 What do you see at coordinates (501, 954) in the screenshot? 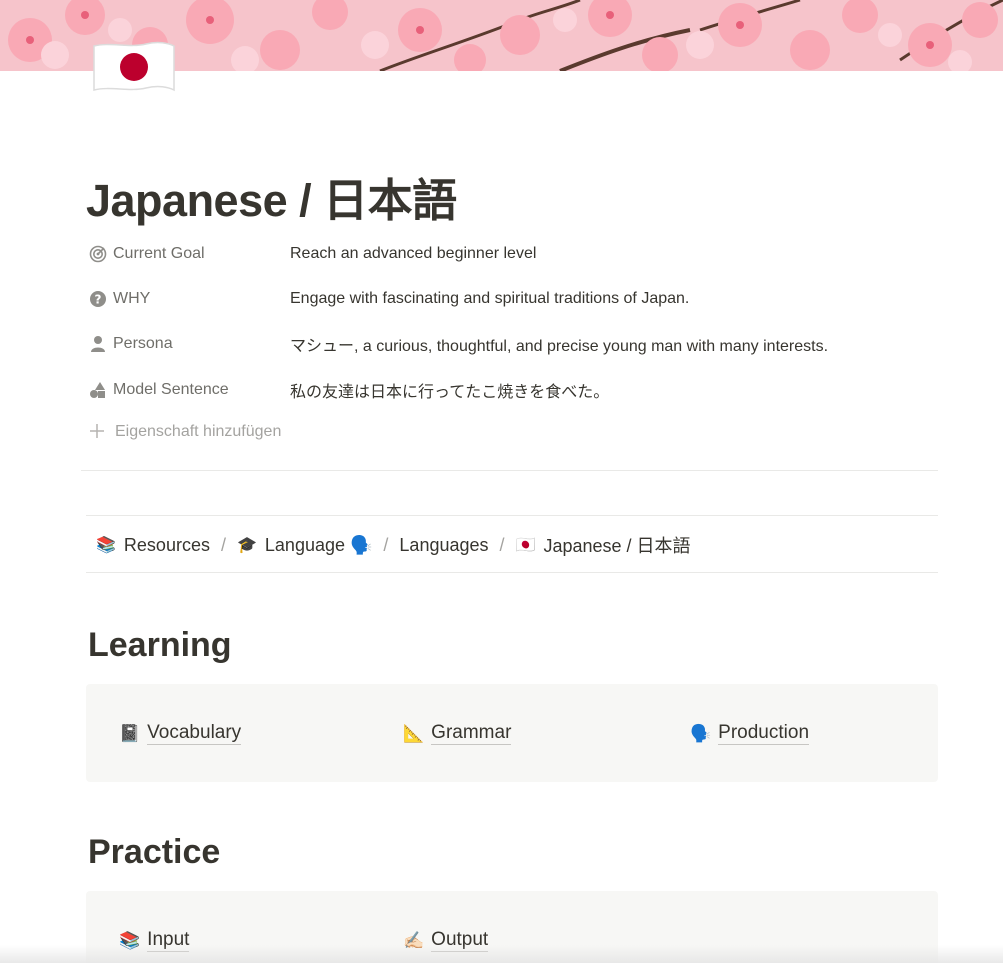
I see `bottom-shadow` at bounding box center [501, 954].